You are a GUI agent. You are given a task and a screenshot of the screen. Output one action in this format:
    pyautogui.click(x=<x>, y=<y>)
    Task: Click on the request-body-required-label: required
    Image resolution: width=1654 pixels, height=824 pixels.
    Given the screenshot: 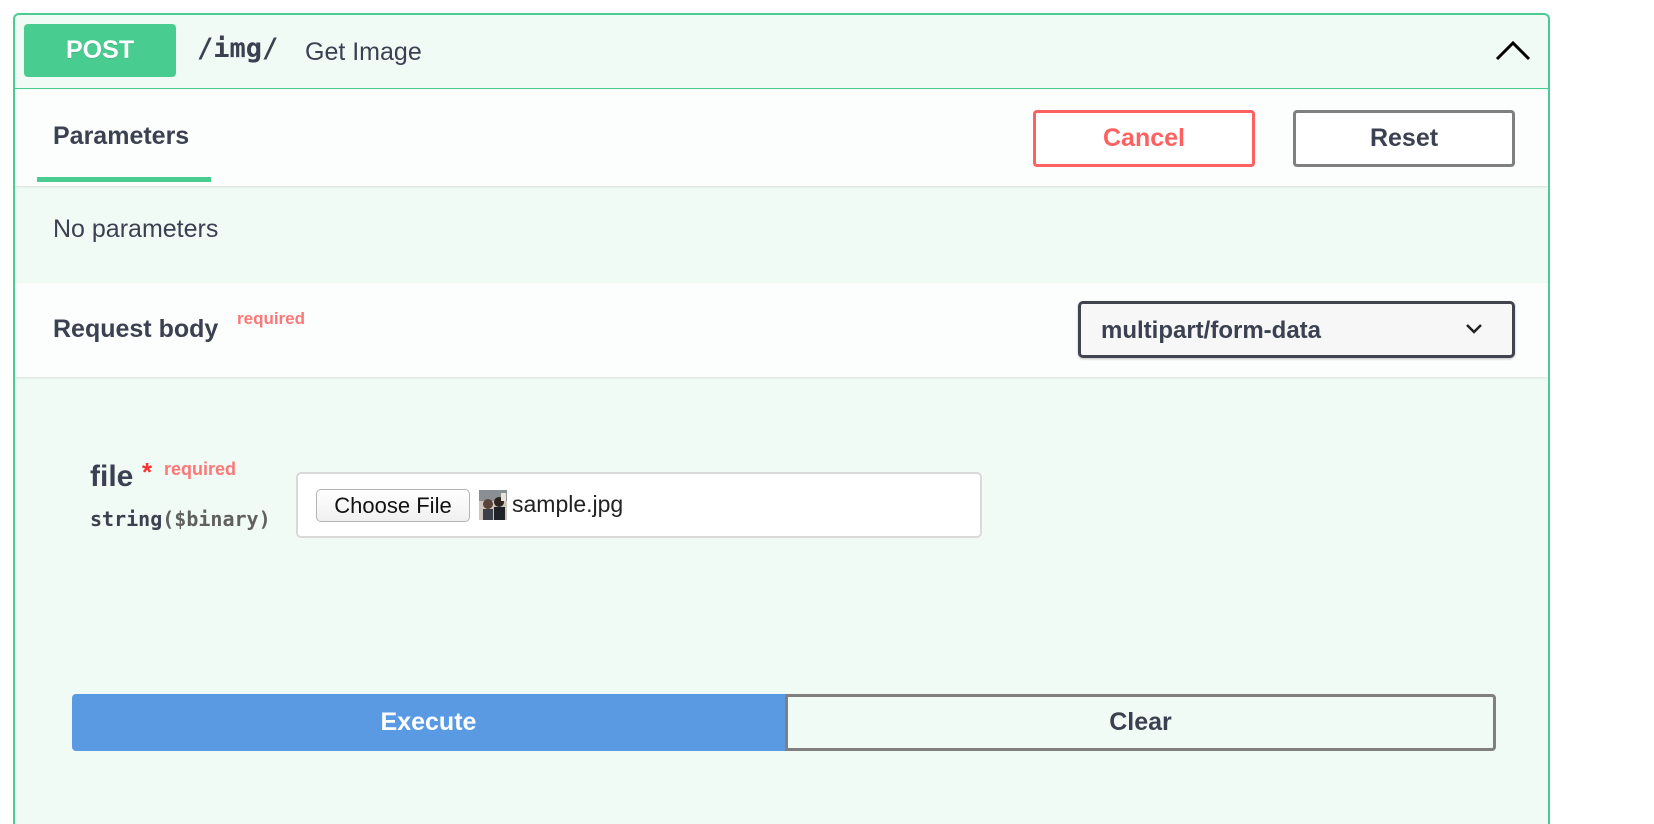 What is the action you would take?
    pyautogui.click(x=271, y=318)
    